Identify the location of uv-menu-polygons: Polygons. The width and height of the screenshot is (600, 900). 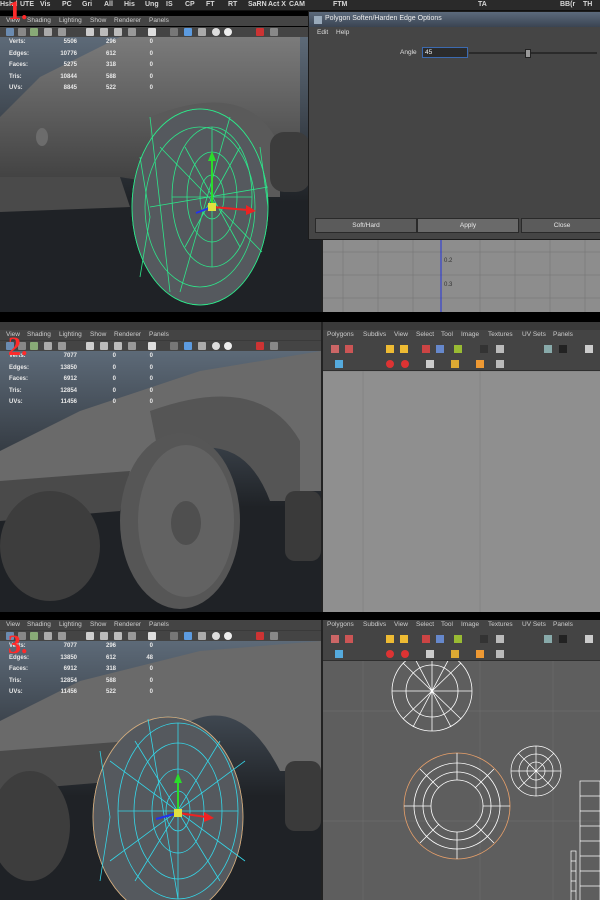
(340, 335).